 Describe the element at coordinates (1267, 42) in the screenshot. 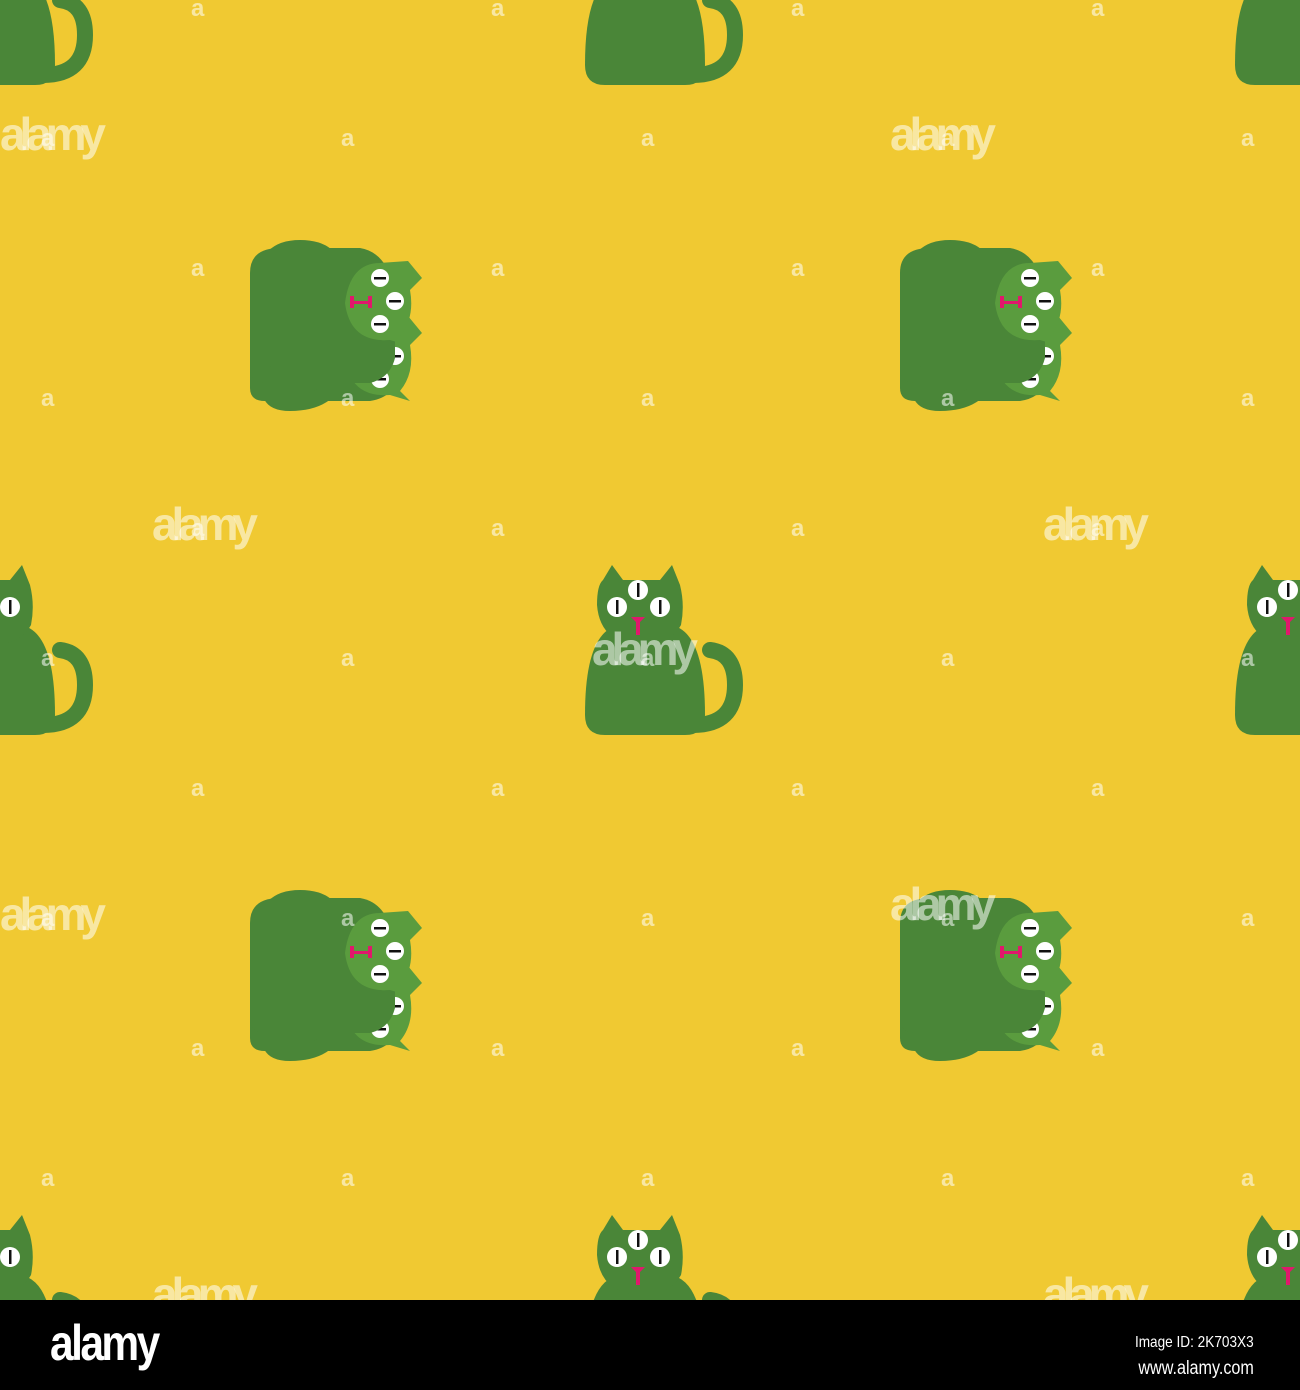

I see `sitting-cat` at that location.